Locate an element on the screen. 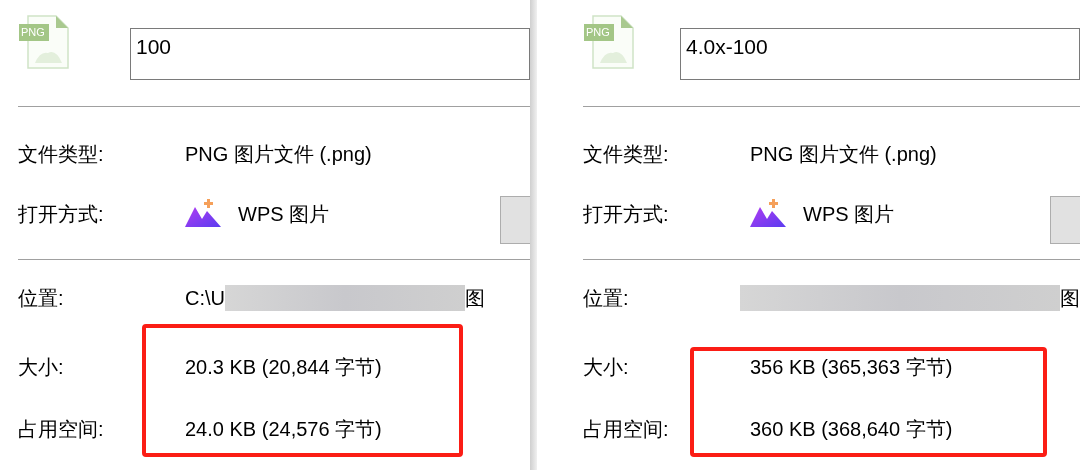  path-text: C:\U is located at coordinates (205, 298).